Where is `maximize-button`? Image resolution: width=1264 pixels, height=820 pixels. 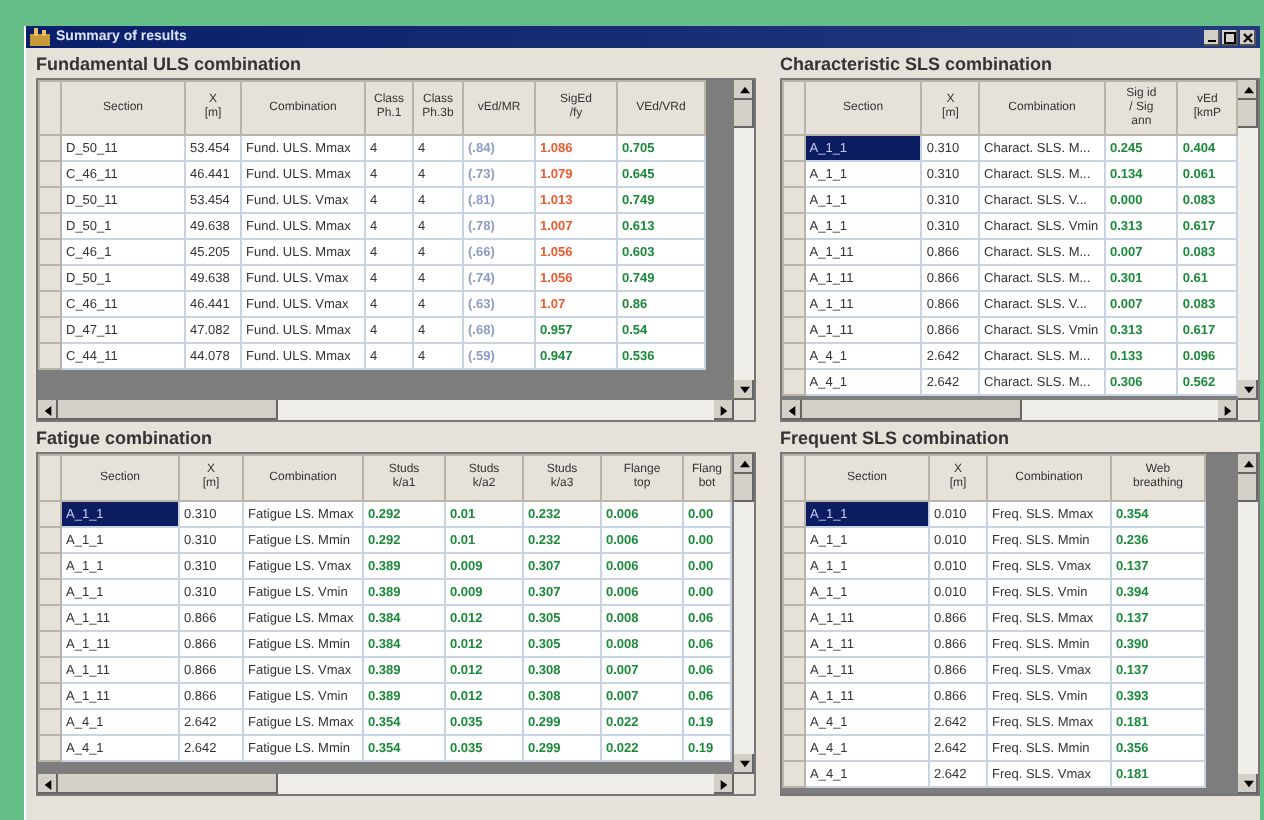 maximize-button is located at coordinates (1230, 37).